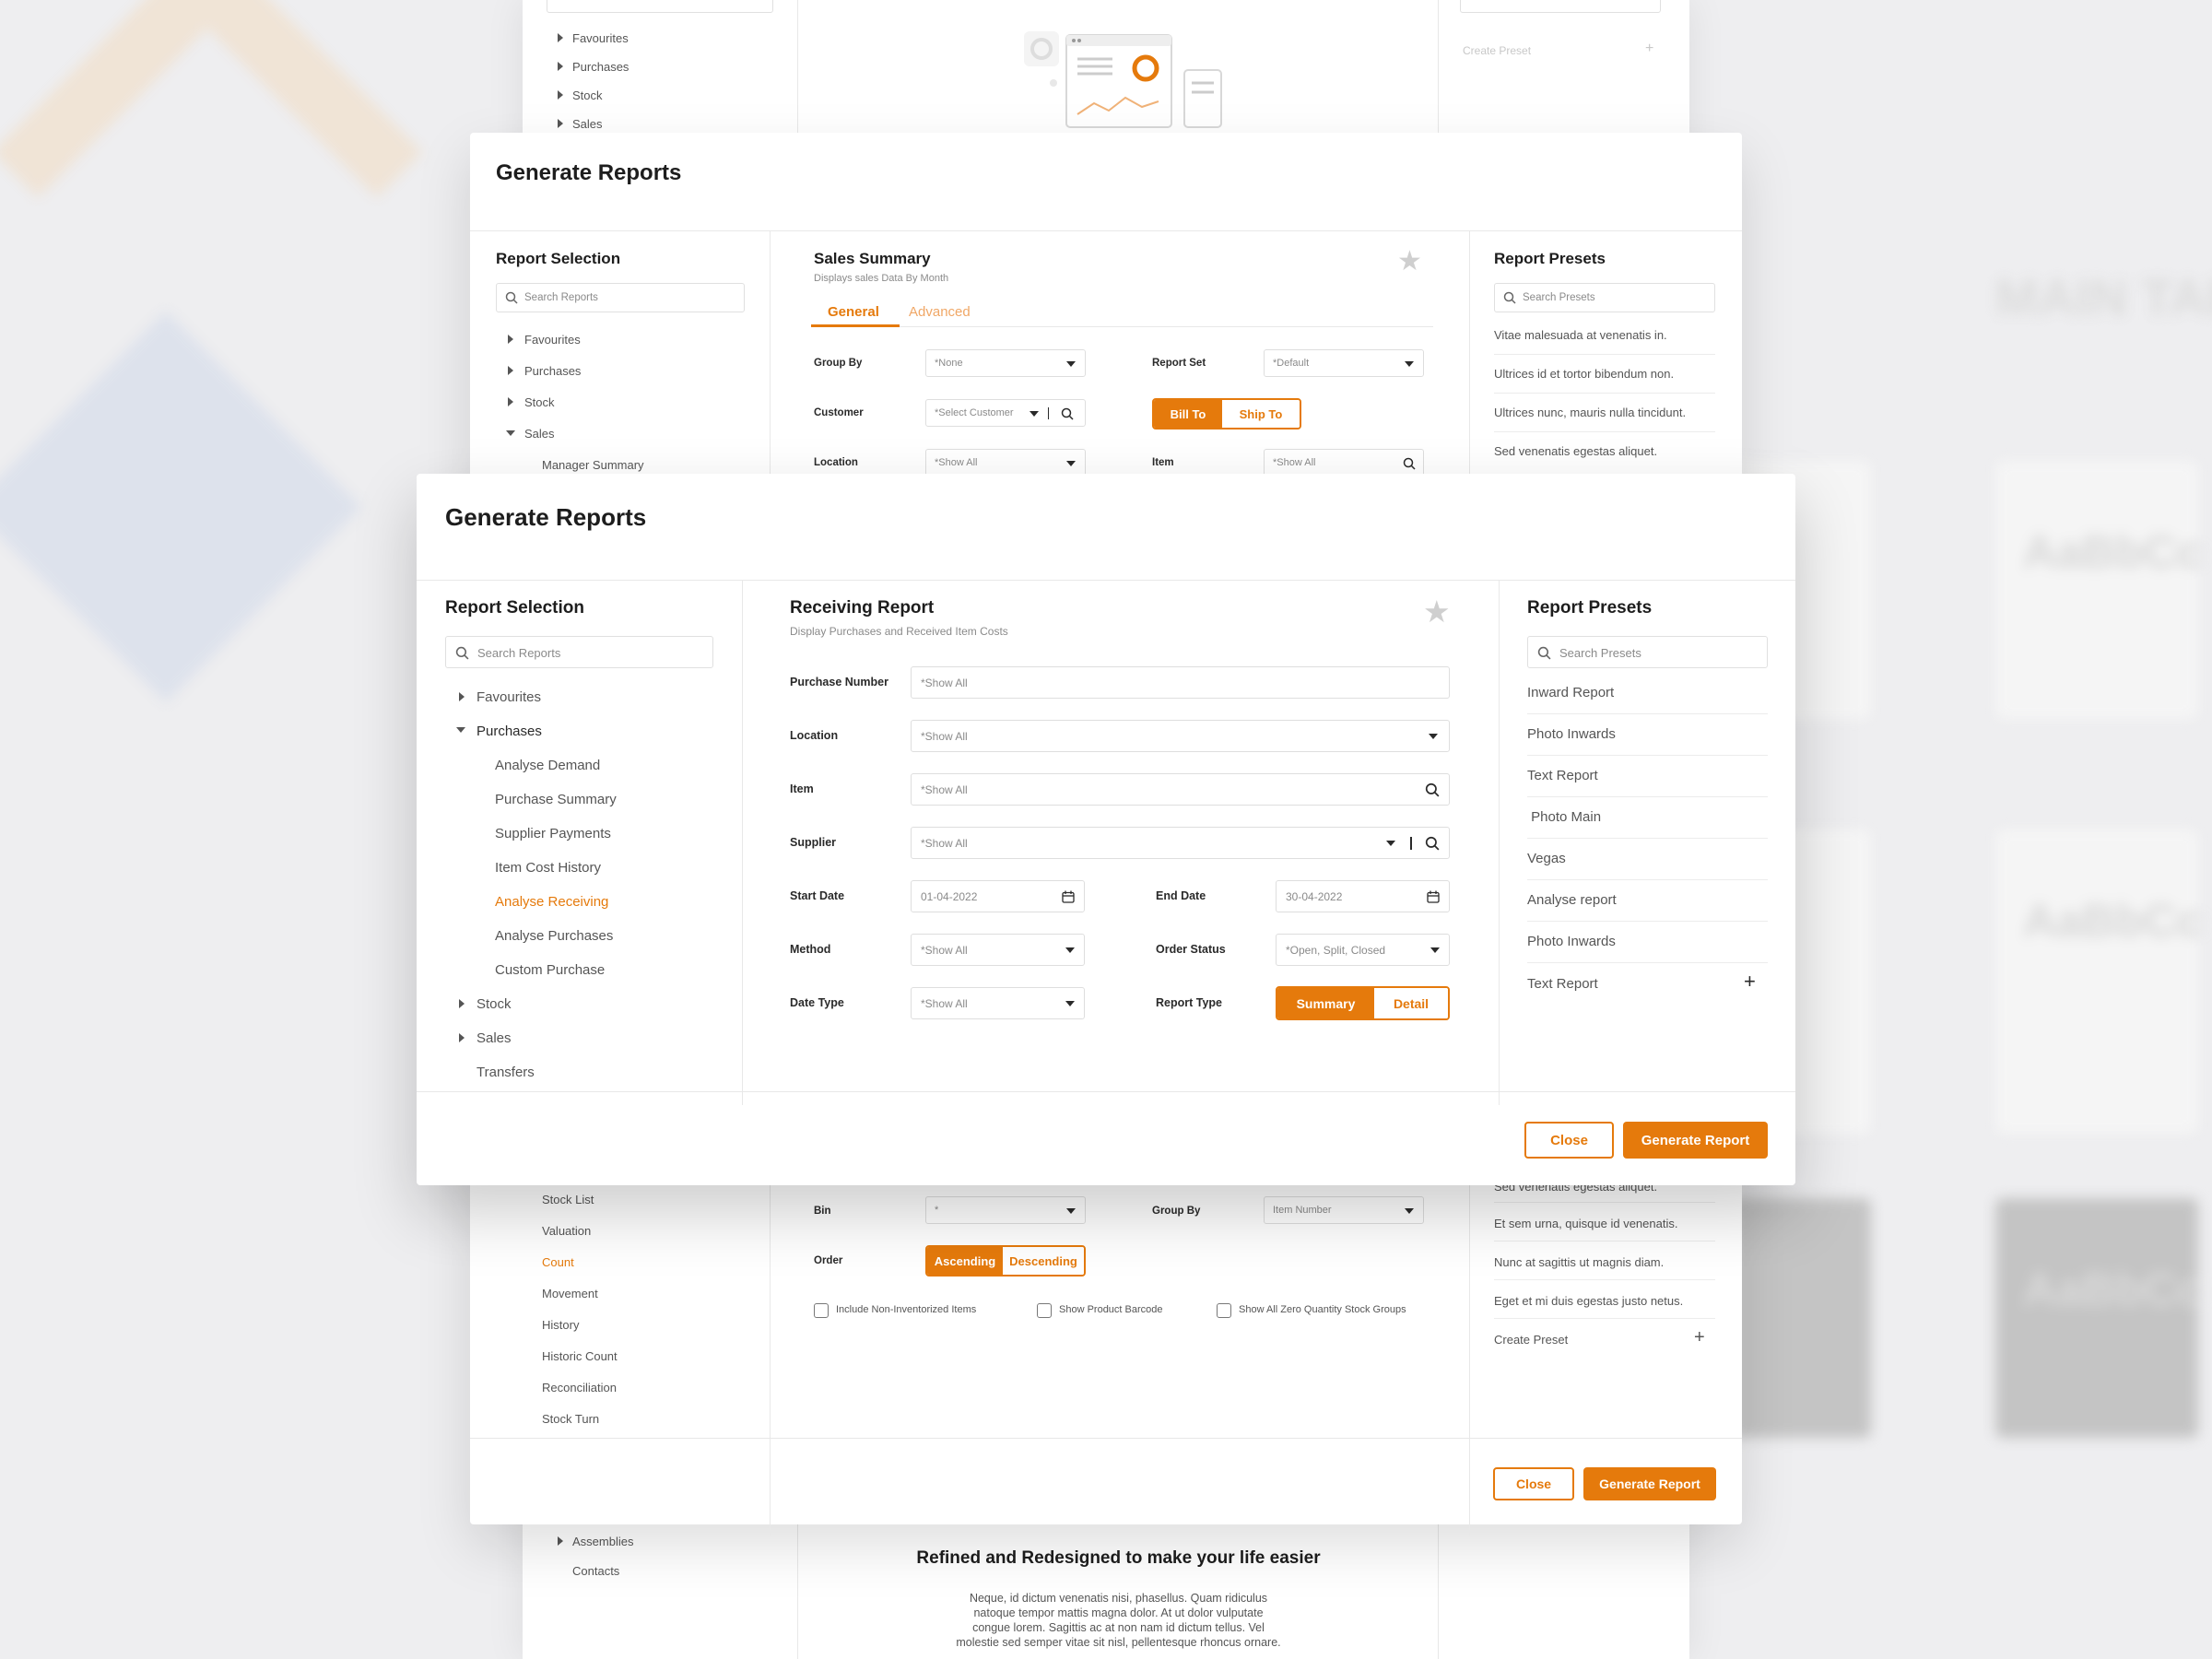  Describe the element at coordinates (1546, 858) in the screenshot. I see `preset-item: Vegas` at that location.